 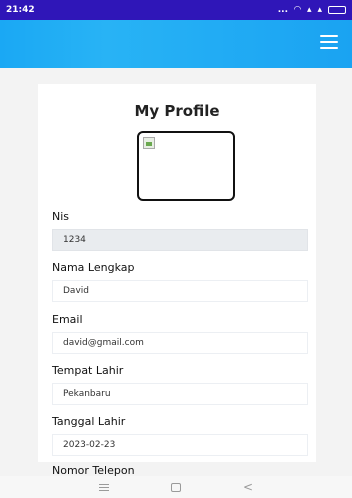 I want to click on system-nav-bar: <, so click(x=176, y=487).